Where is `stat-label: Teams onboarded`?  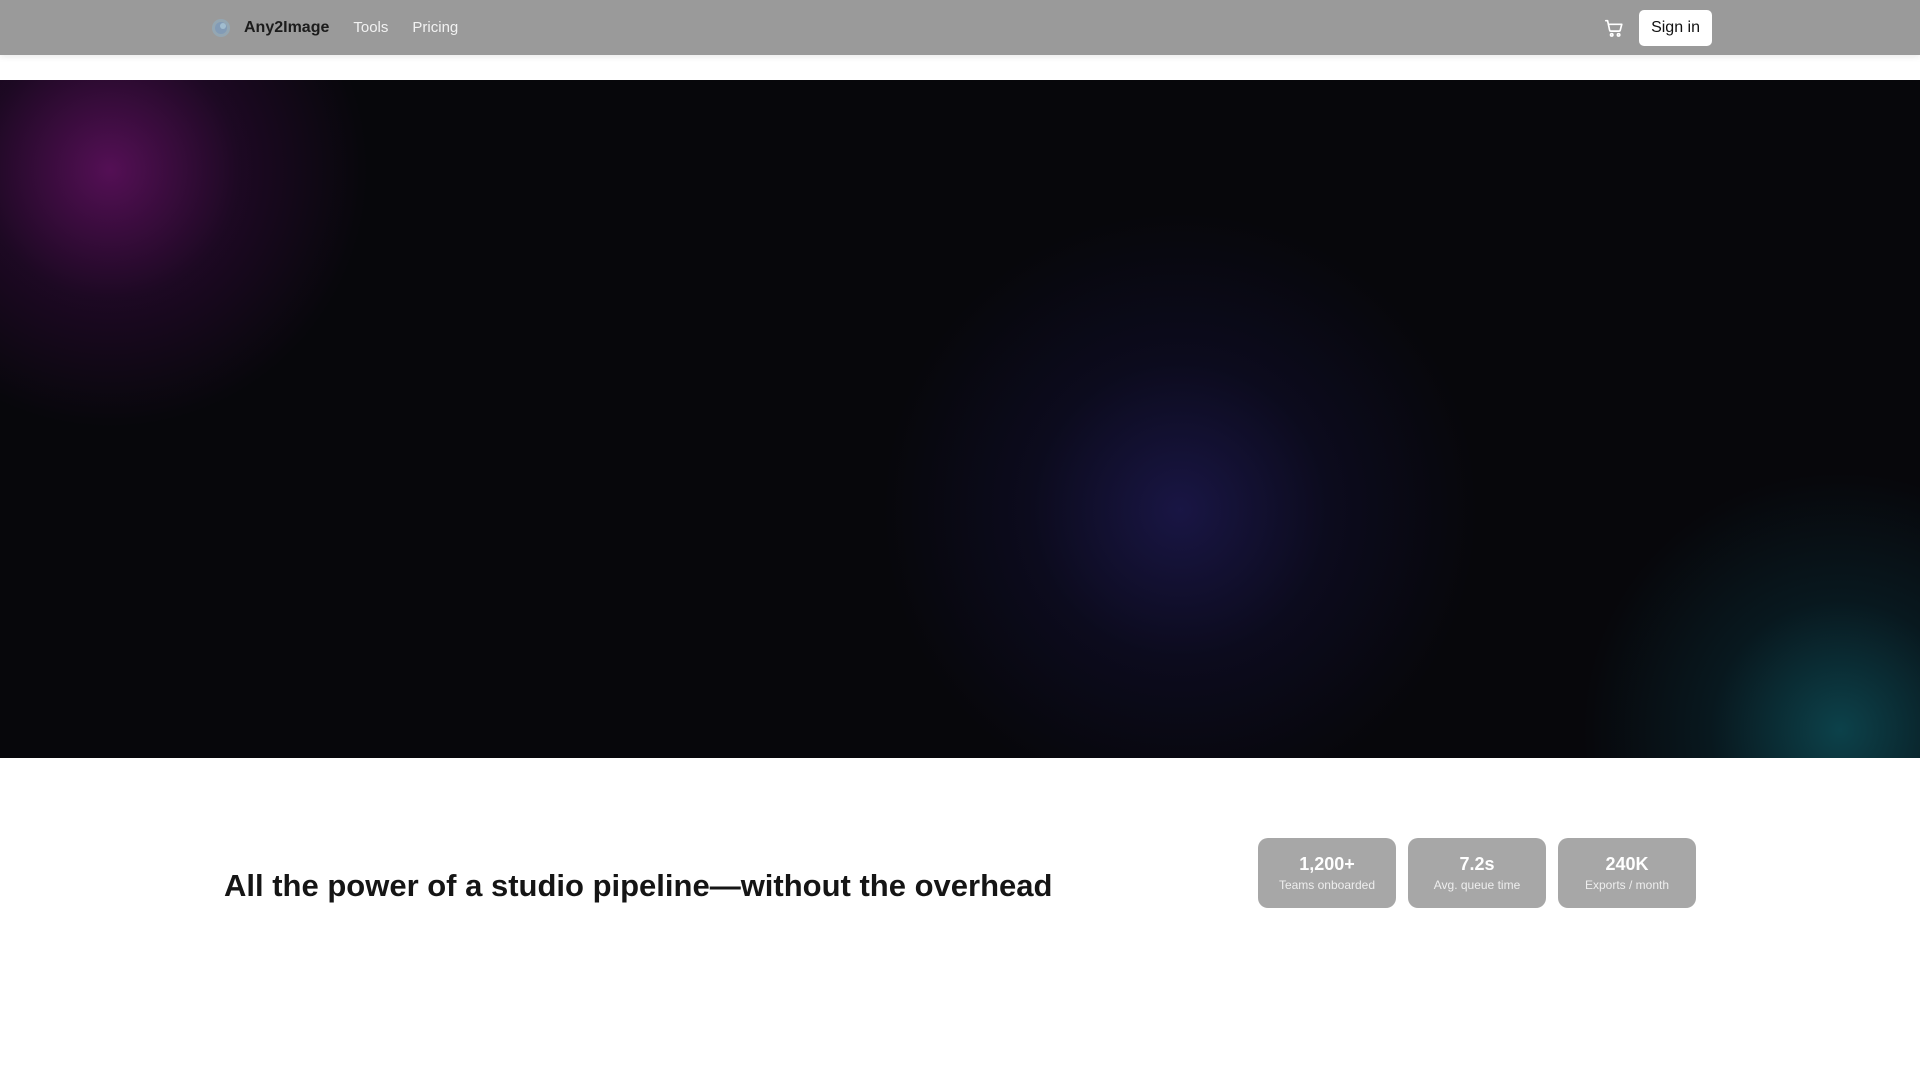
stat-label: Teams onboarded is located at coordinates (1327, 885).